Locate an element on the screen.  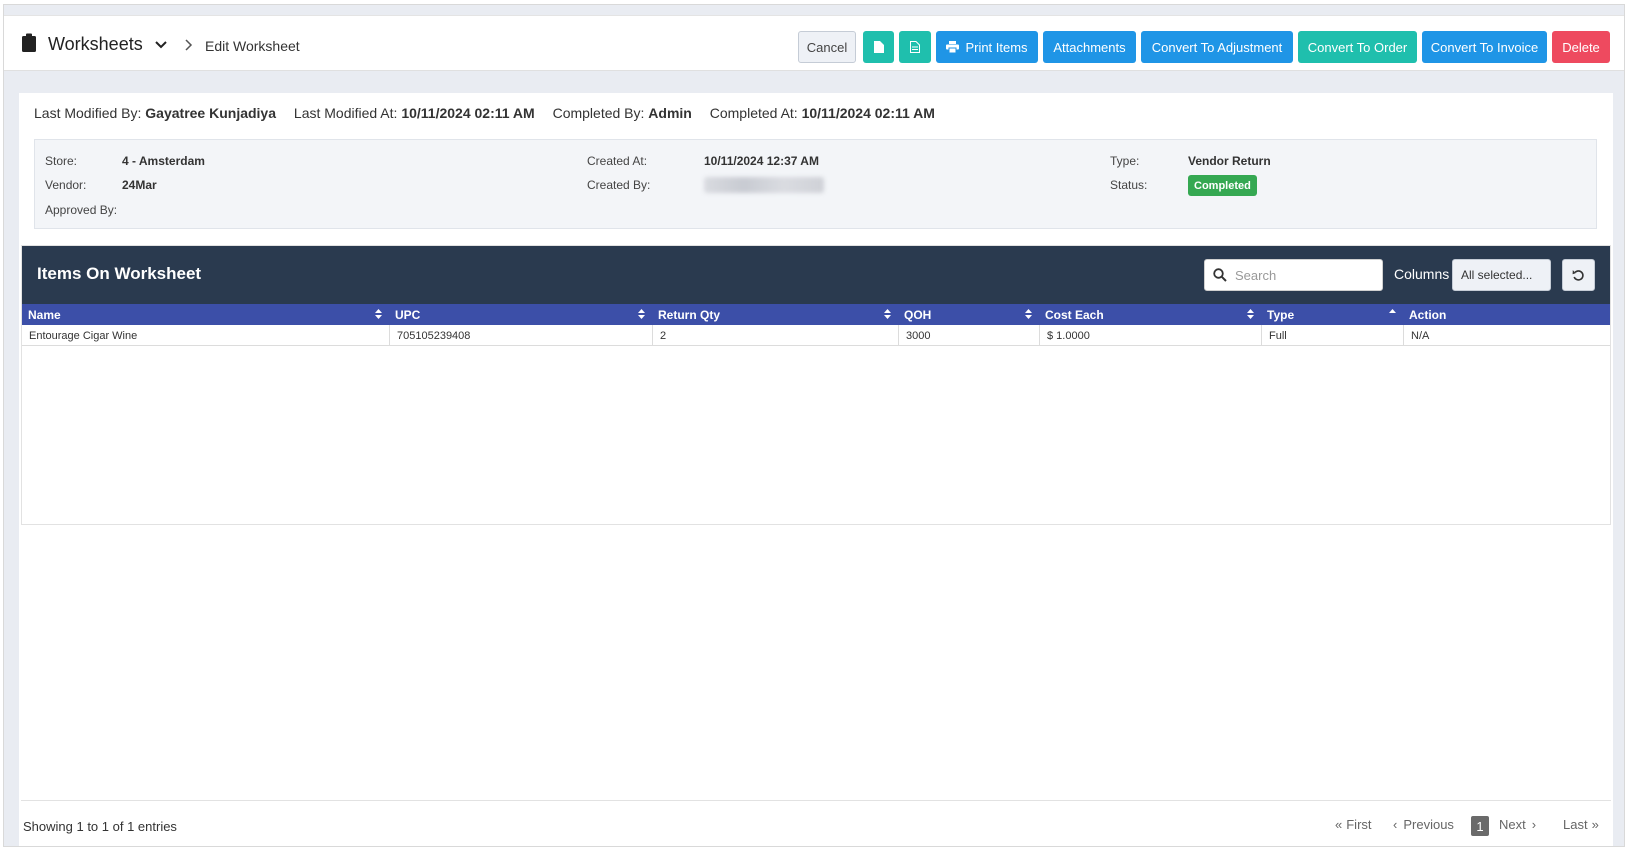
export-document-button is located at coordinates (915, 47).